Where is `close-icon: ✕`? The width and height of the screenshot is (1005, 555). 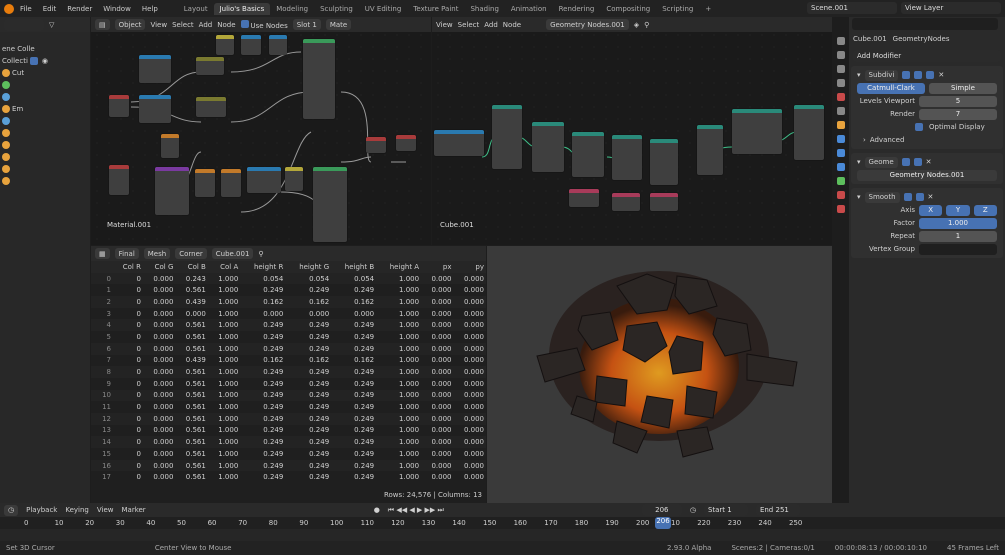
close-icon: ✕ is located at coordinates (929, 162).